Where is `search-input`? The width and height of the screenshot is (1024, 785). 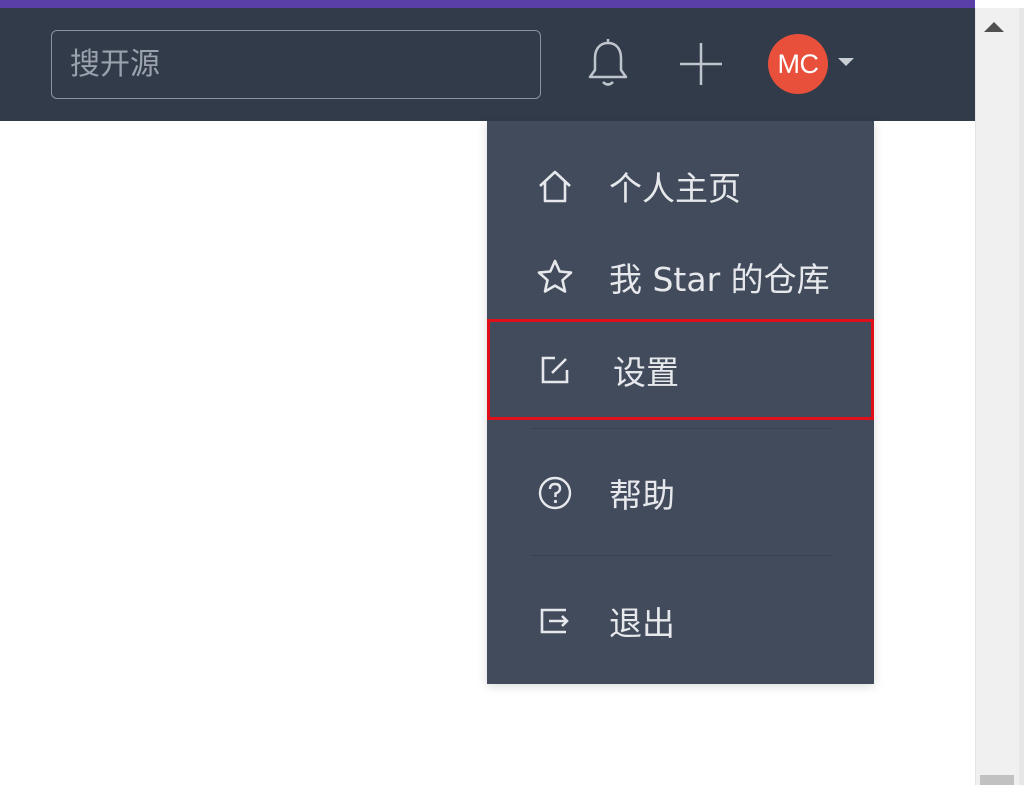
search-input is located at coordinates (296, 64).